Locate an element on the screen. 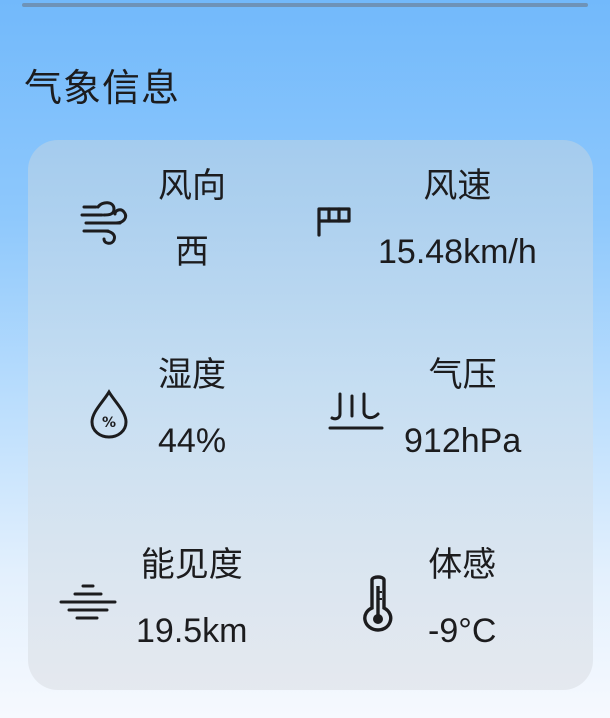  feels-like-label: 体感 is located at coordinates (462, 565).